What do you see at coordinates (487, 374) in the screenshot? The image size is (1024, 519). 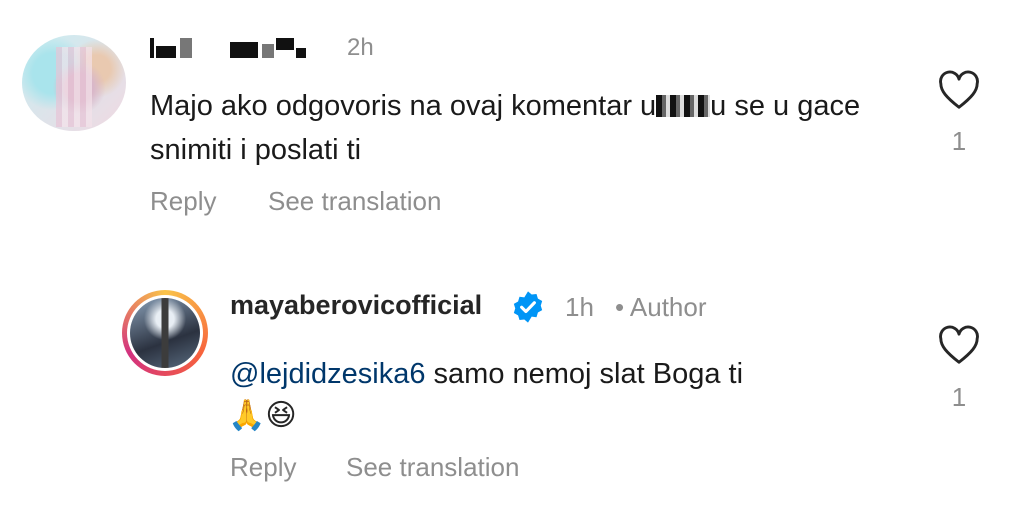 I see `comment-text: @lejdidzesika6 samo nemoj slat Boga ti` at bounding box center [487, 374].